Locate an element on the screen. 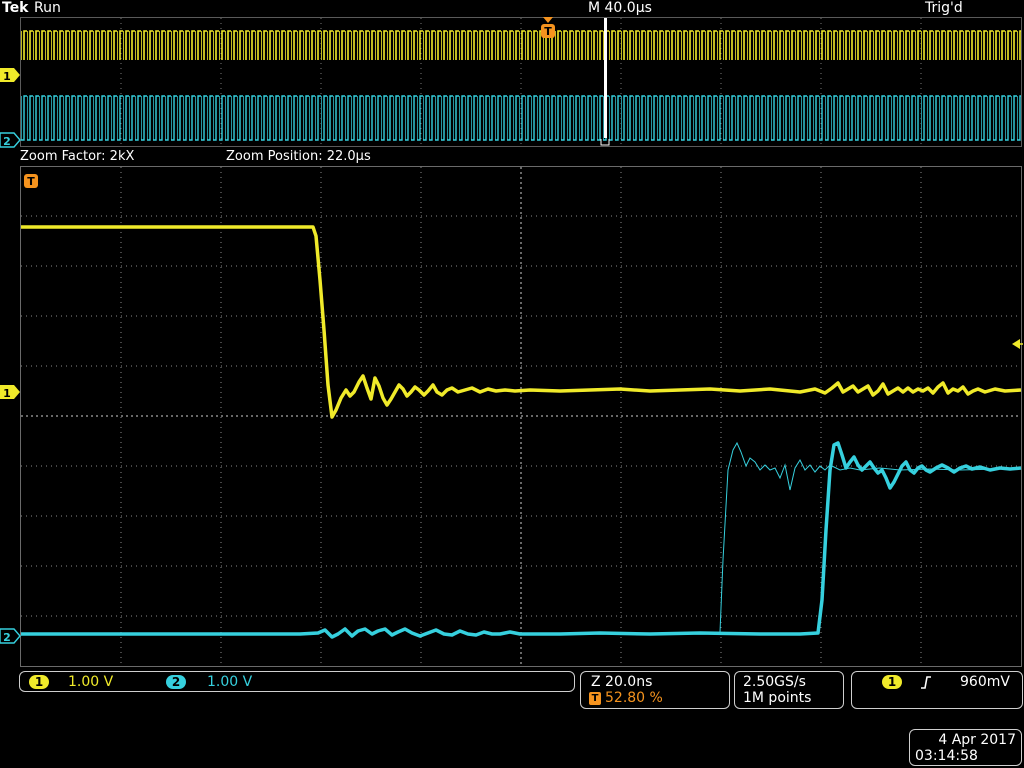 This screenshot has width=1024, height=768. ch1-badge: 1 is located at coordinates (39, 682).